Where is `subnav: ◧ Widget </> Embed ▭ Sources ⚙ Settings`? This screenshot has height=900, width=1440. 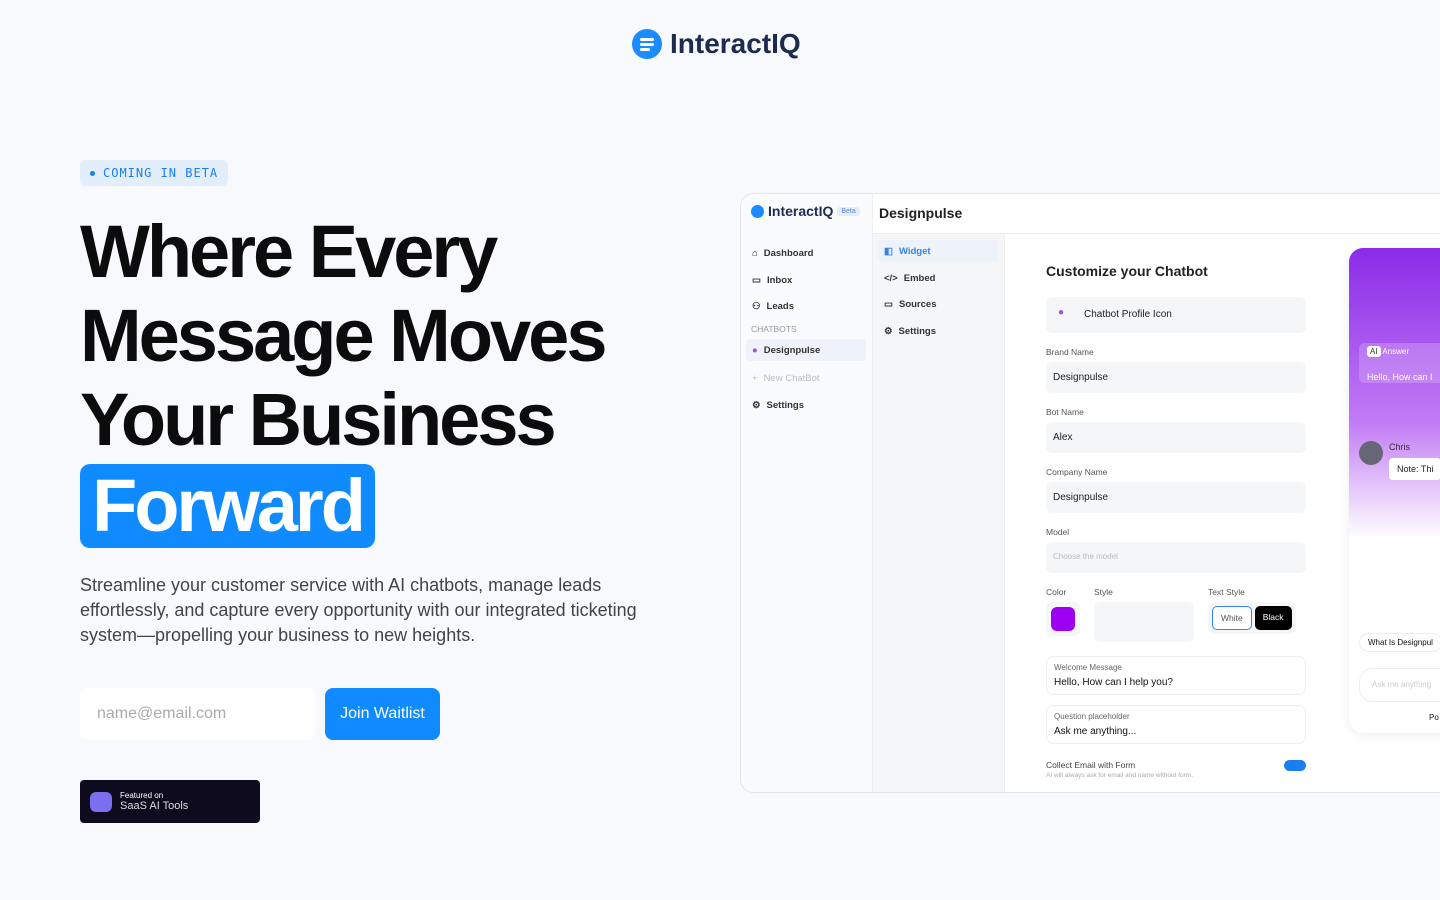 subnav: ◧ Widget </> Embed ▭ Sources ⚙ Settings is located at coordinates (939, 513).